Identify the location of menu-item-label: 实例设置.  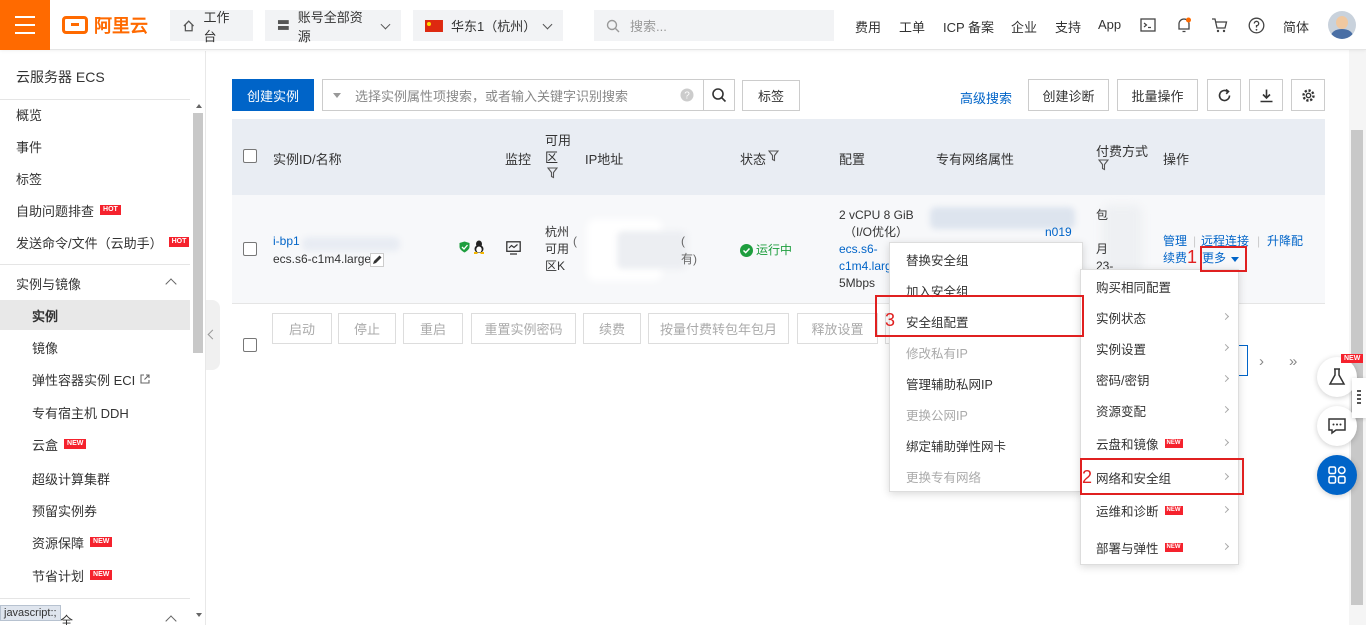
(1121, 350).